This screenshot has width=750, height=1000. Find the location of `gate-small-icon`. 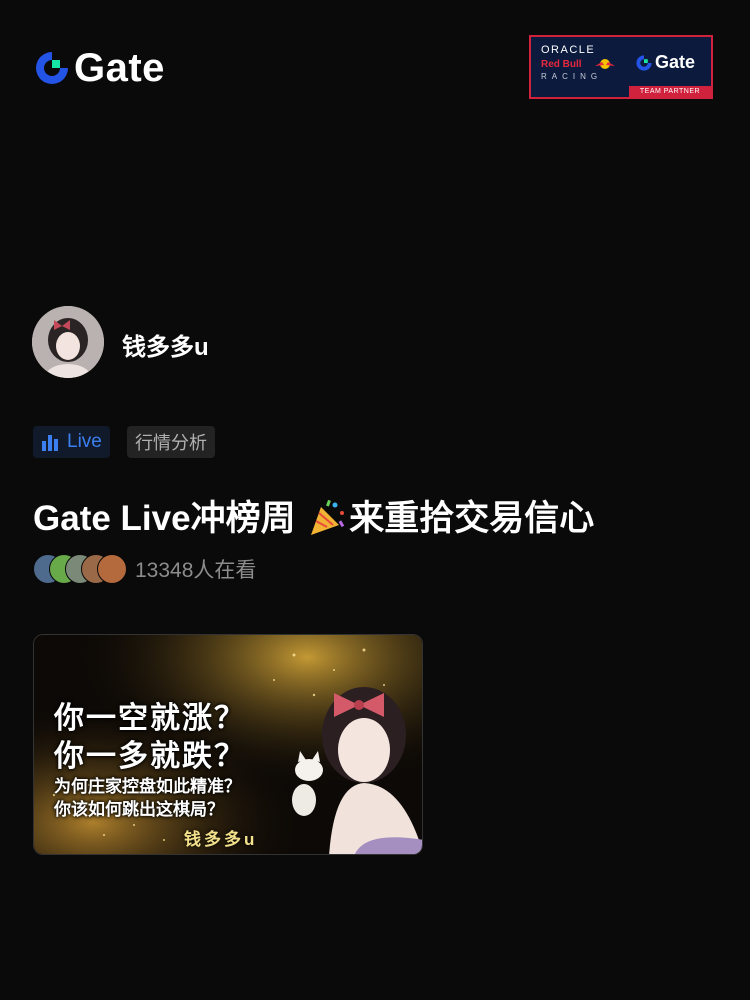

gate-small-icon is located at coordinates (644, 62).